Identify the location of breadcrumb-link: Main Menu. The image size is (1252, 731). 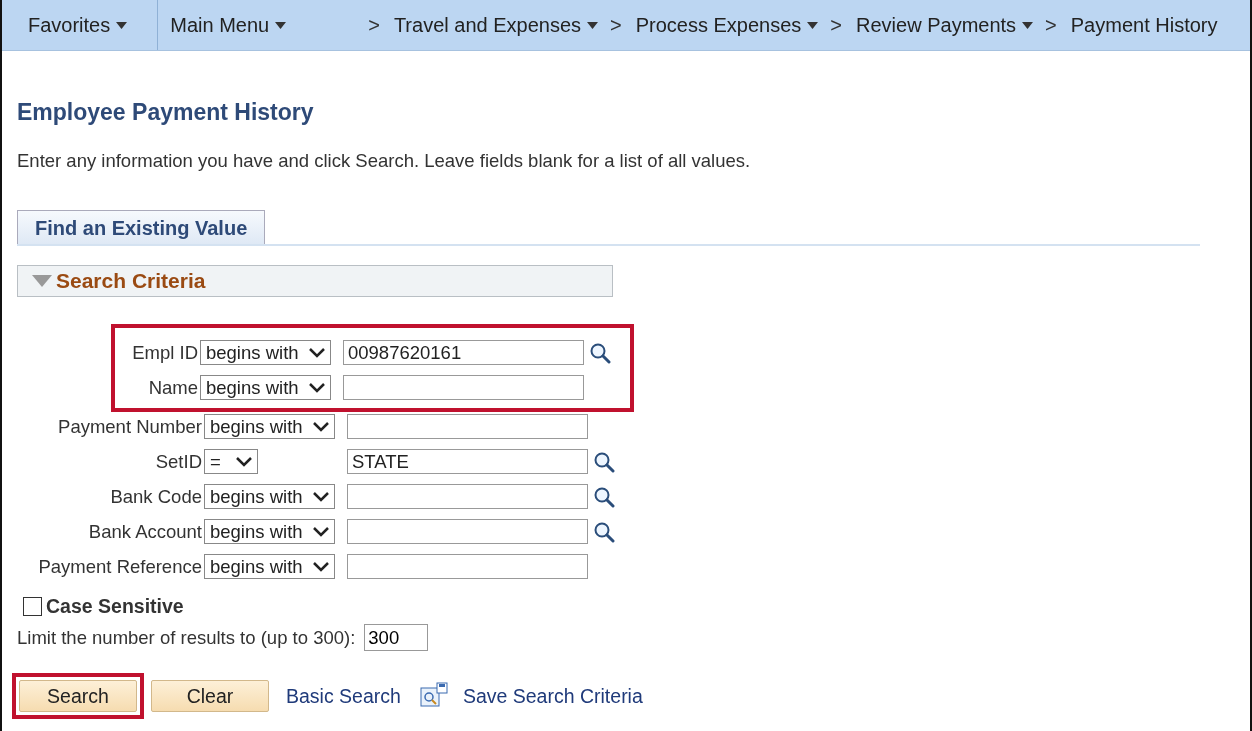
(228, 25).